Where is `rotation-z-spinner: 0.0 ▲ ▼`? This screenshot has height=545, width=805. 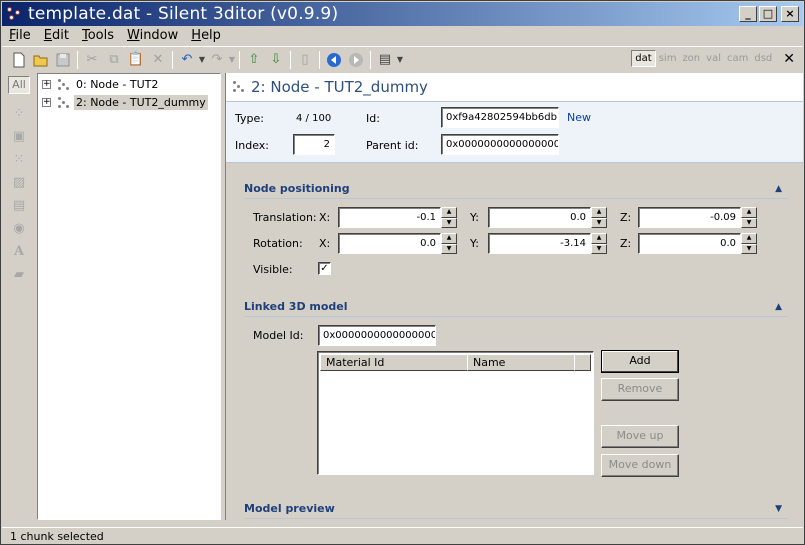 rotation-z-spinner: 0.0 ▲ ▼ is located at coordinates (697, 243).